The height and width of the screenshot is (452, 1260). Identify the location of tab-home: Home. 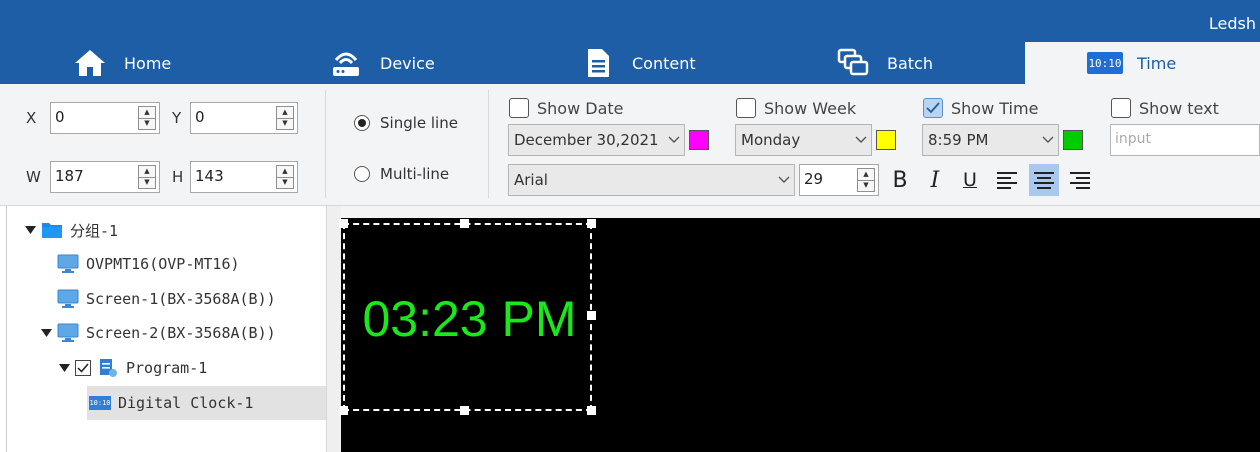
(120, 63).